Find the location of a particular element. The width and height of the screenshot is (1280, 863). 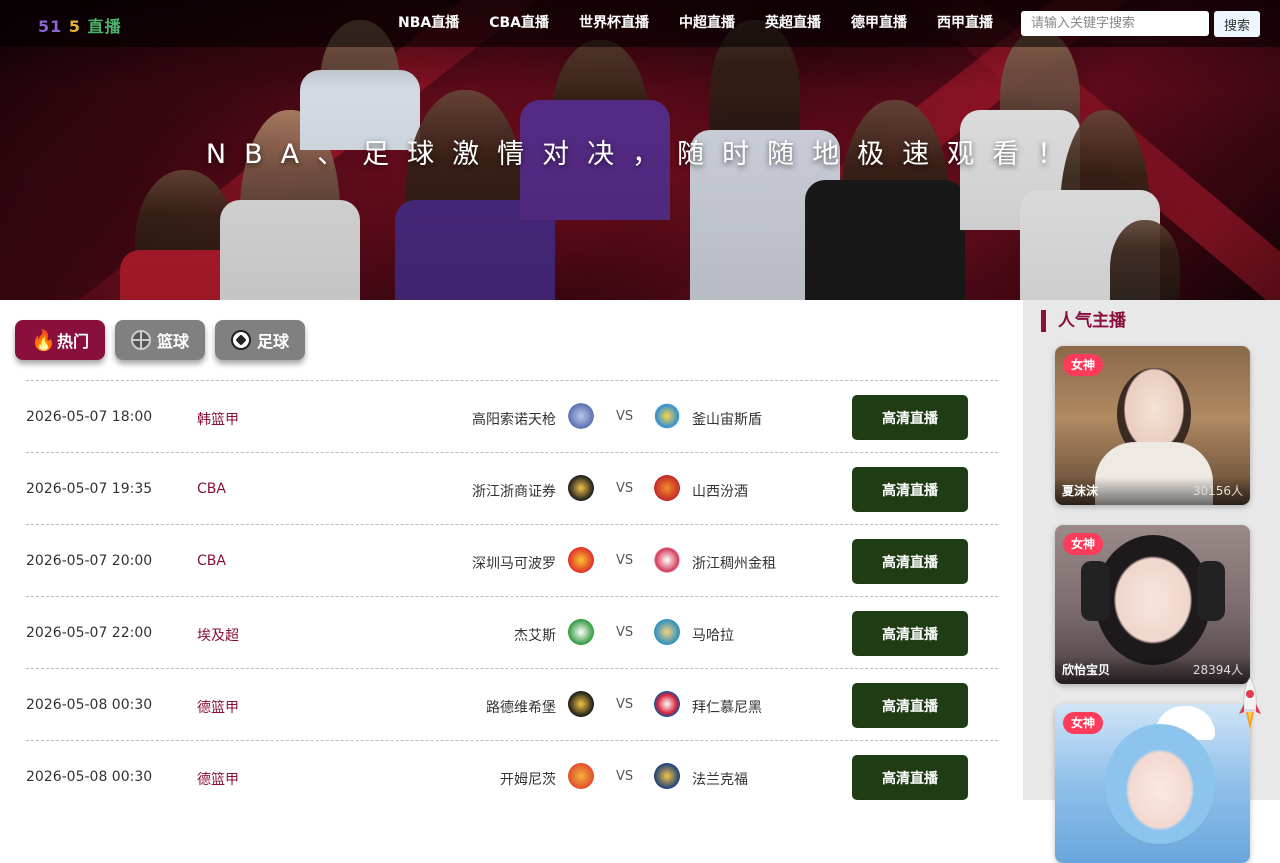

streamer-card: 女神 is located at coordinates (1152, 783).